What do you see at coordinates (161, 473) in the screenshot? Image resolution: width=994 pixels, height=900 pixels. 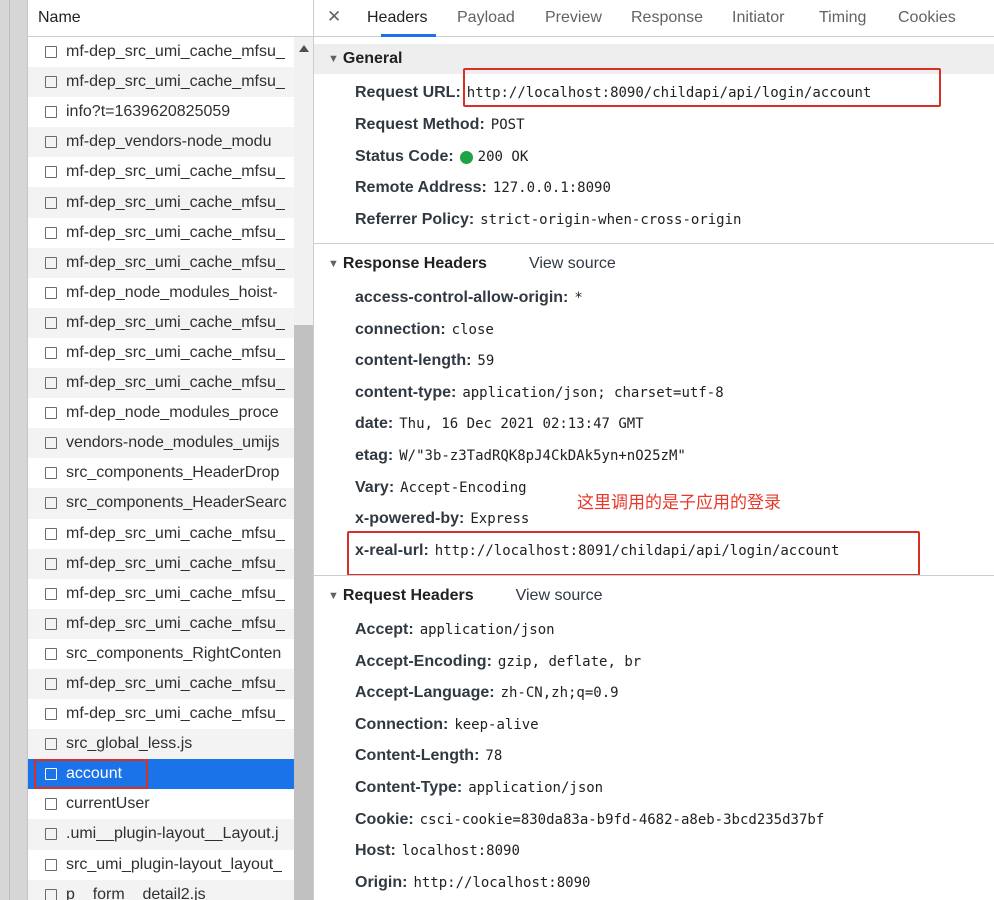 I see `request-row: src_components_HeaderDrop` at bounding box center [161, 473].